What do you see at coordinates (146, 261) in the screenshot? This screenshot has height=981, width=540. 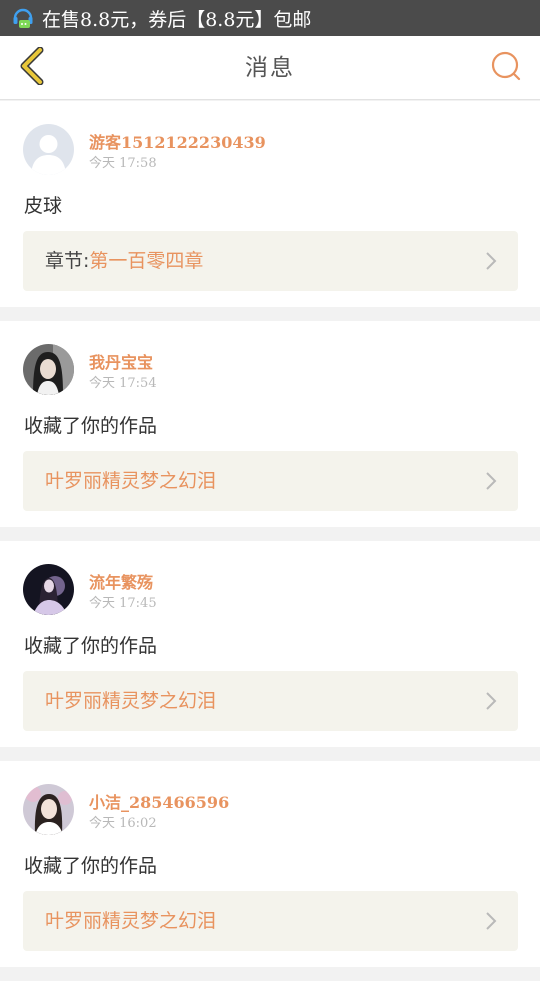 I see `ref-value: 第一百零四章` at bounding box center [146, 261].